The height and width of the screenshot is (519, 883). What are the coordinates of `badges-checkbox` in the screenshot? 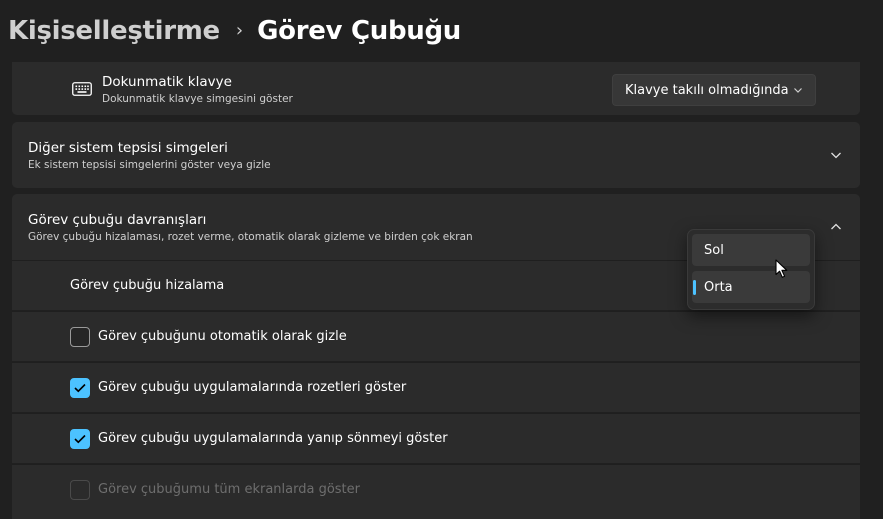 It's located at (80, 388).